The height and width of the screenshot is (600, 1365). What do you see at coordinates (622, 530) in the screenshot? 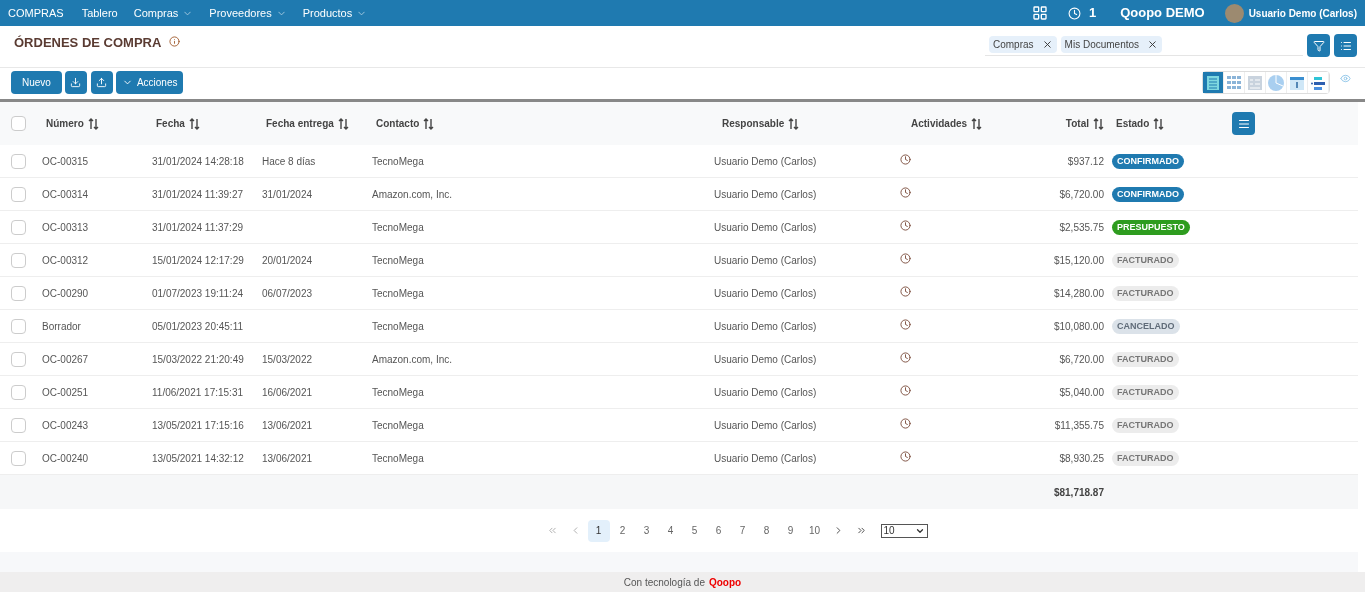
I see `page-button: 2` at bounding box center [622, 530].